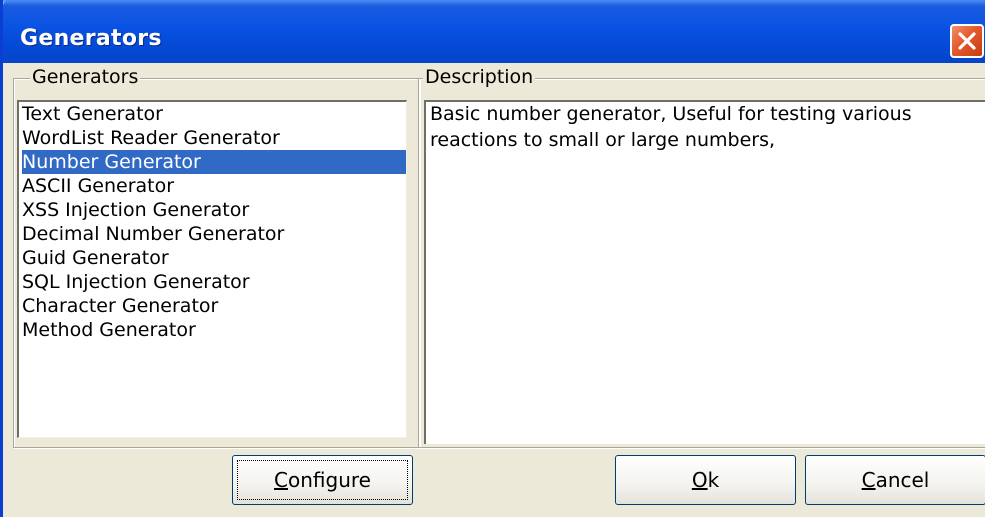 This screenshot has width=985, height=517. I want to click on configure-button: Configure, so click(322, 480).